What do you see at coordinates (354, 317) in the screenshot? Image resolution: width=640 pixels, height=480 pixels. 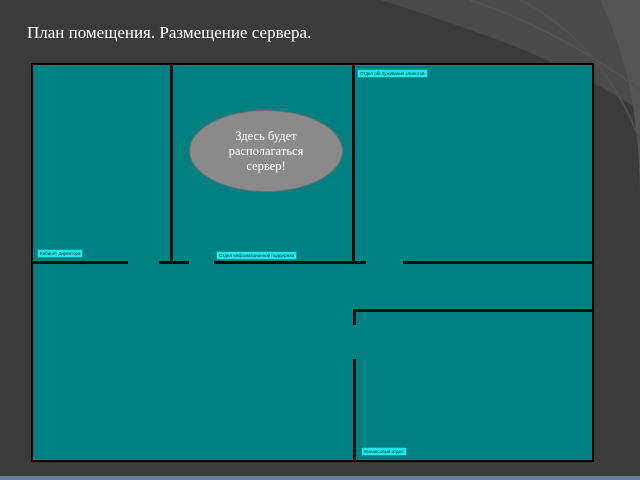 I see `wall-finance-left-upper` at bounding box center [354, 317].